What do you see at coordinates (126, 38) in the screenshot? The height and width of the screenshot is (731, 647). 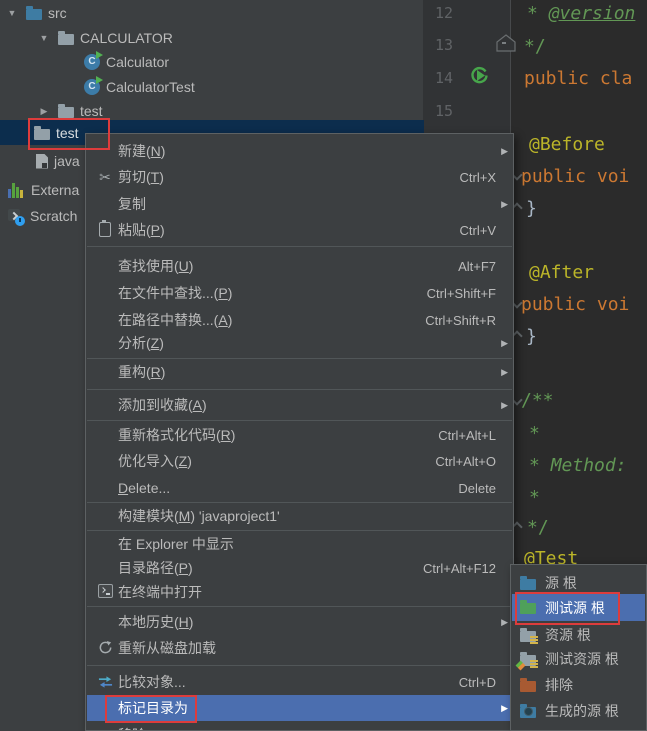 I see `tree-item-label: CALCULATOR` at bounding box center [126, 38].